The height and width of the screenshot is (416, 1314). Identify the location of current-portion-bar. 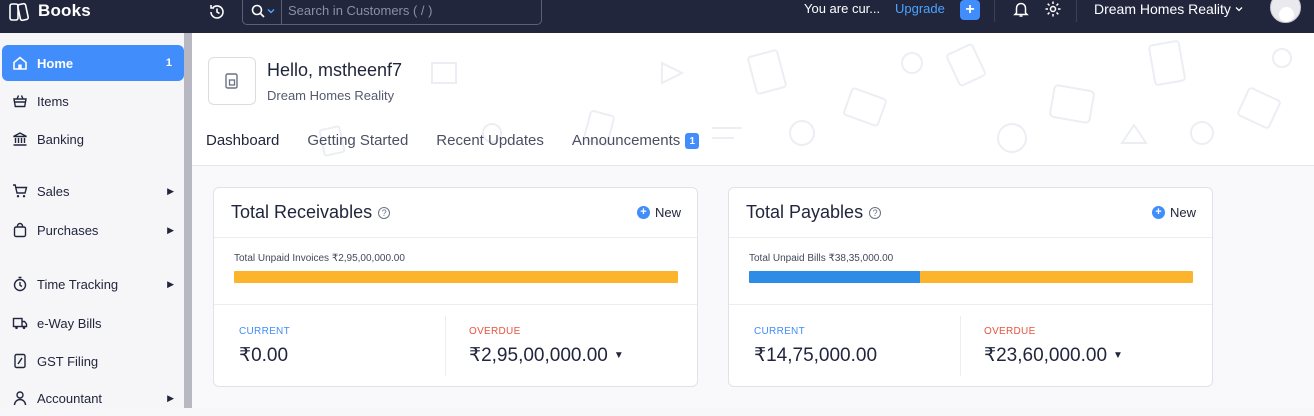
(834, 277).